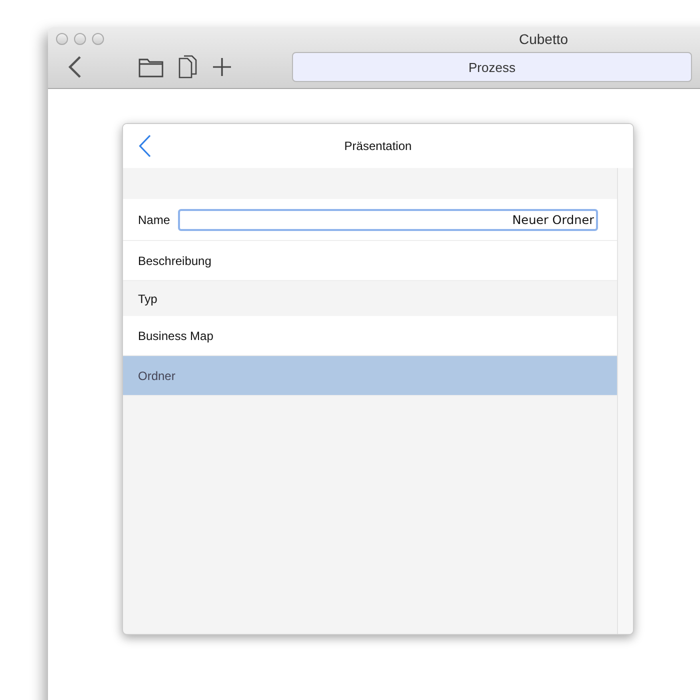 The height and width of the screenshot is (700, 700). I want to click on window-title: Cubetto, so click(543, 39).